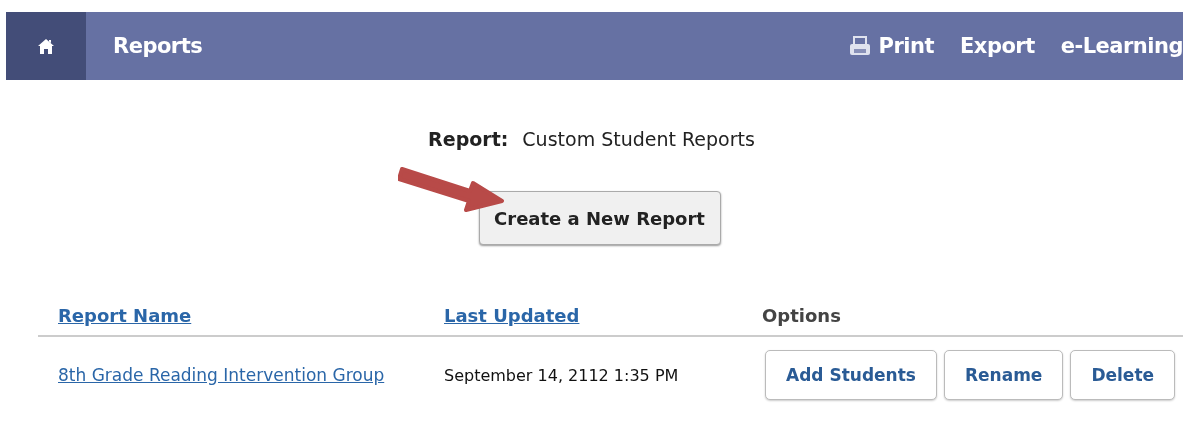  Describe the element at coordinates (1121, 46) in the screenshot. I see `nav-link: e-Learning` at that location.